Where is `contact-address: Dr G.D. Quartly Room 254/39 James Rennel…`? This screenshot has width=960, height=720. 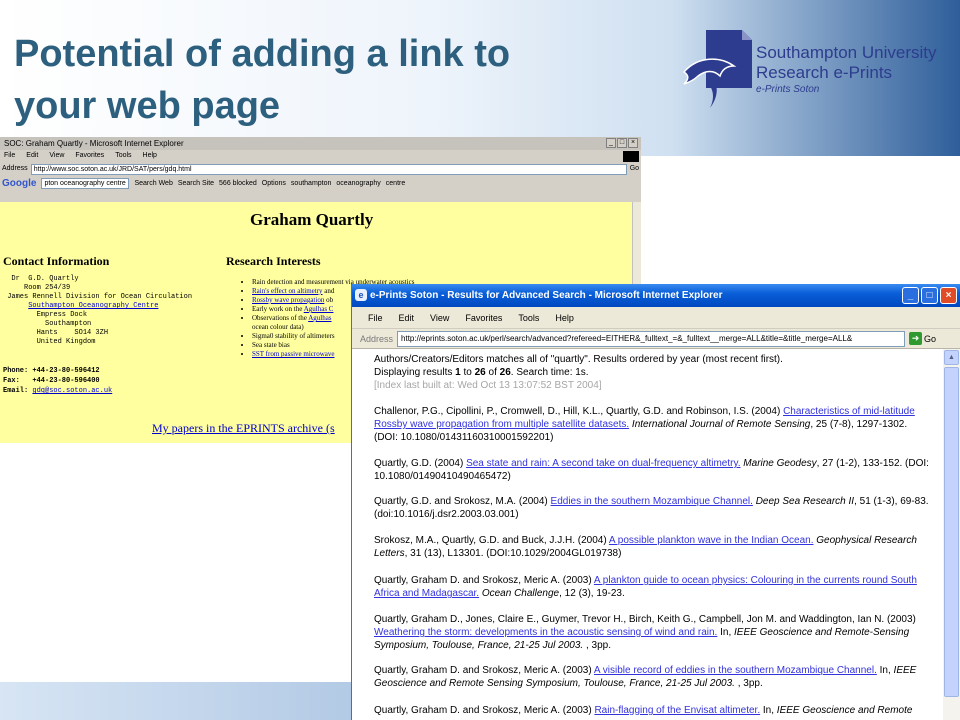 contact-address: Dr G.D. Quartly Room 254/39 James Rennel… is located at coordinates (97, 311).